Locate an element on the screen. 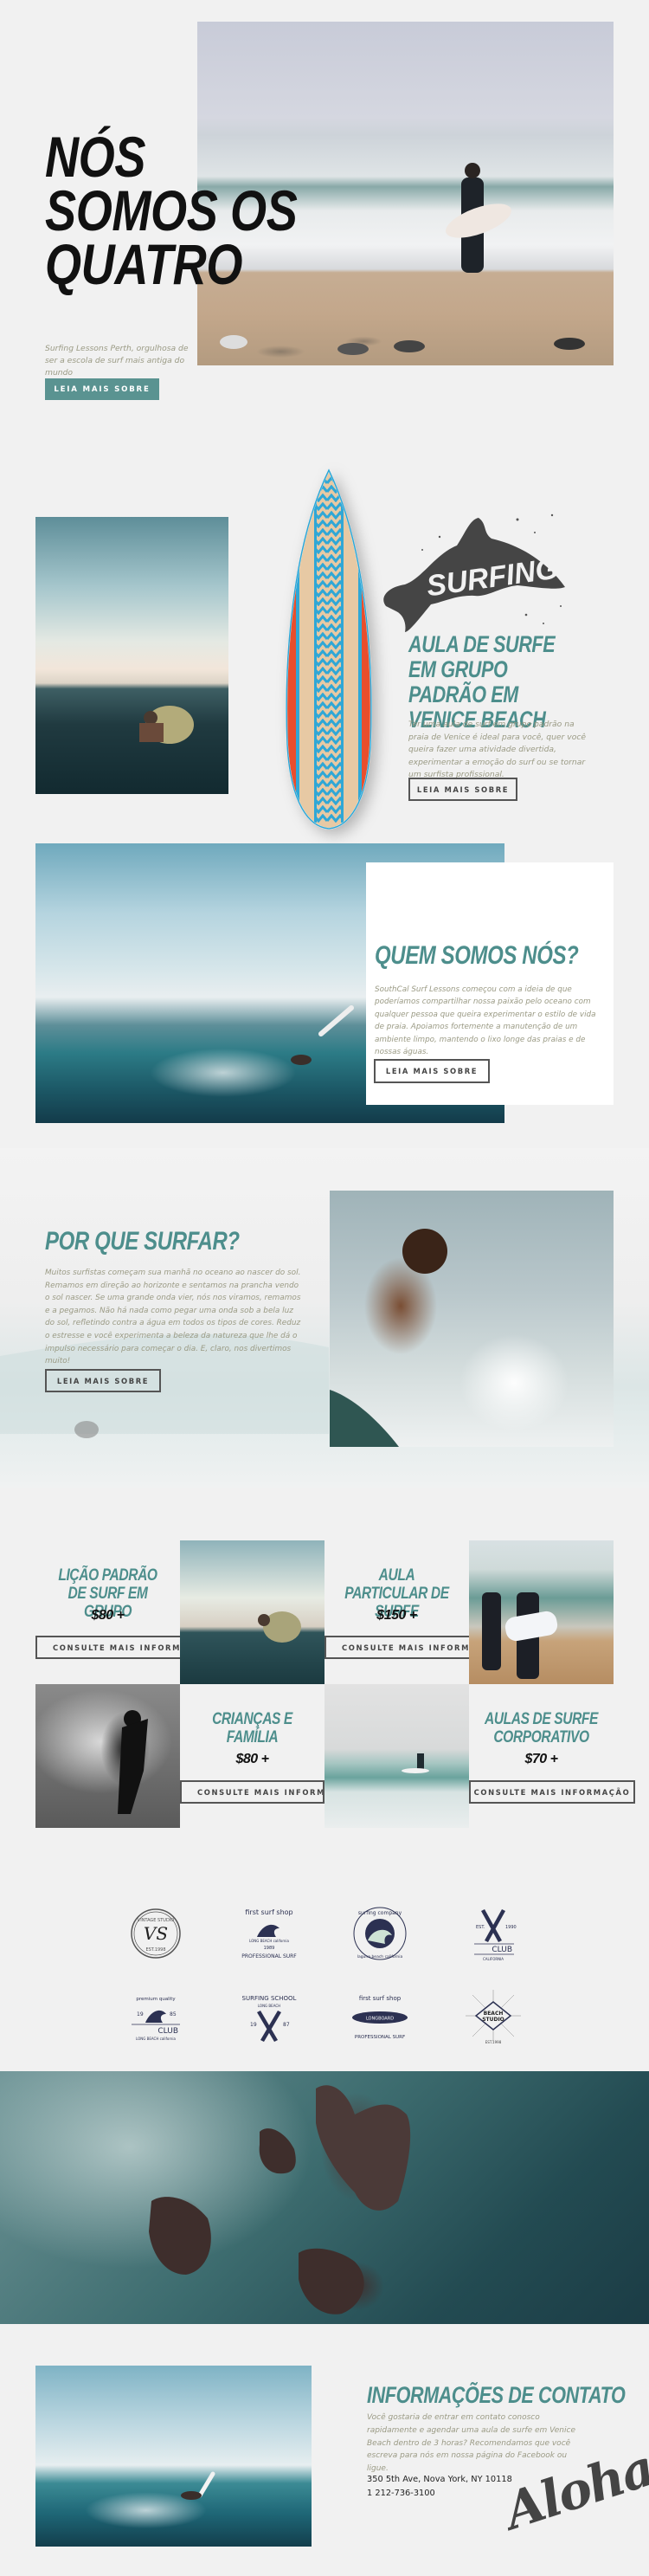 This screenshot has width=649, height=2576. svg-text: 85 is located at coordinates (173, 2015).